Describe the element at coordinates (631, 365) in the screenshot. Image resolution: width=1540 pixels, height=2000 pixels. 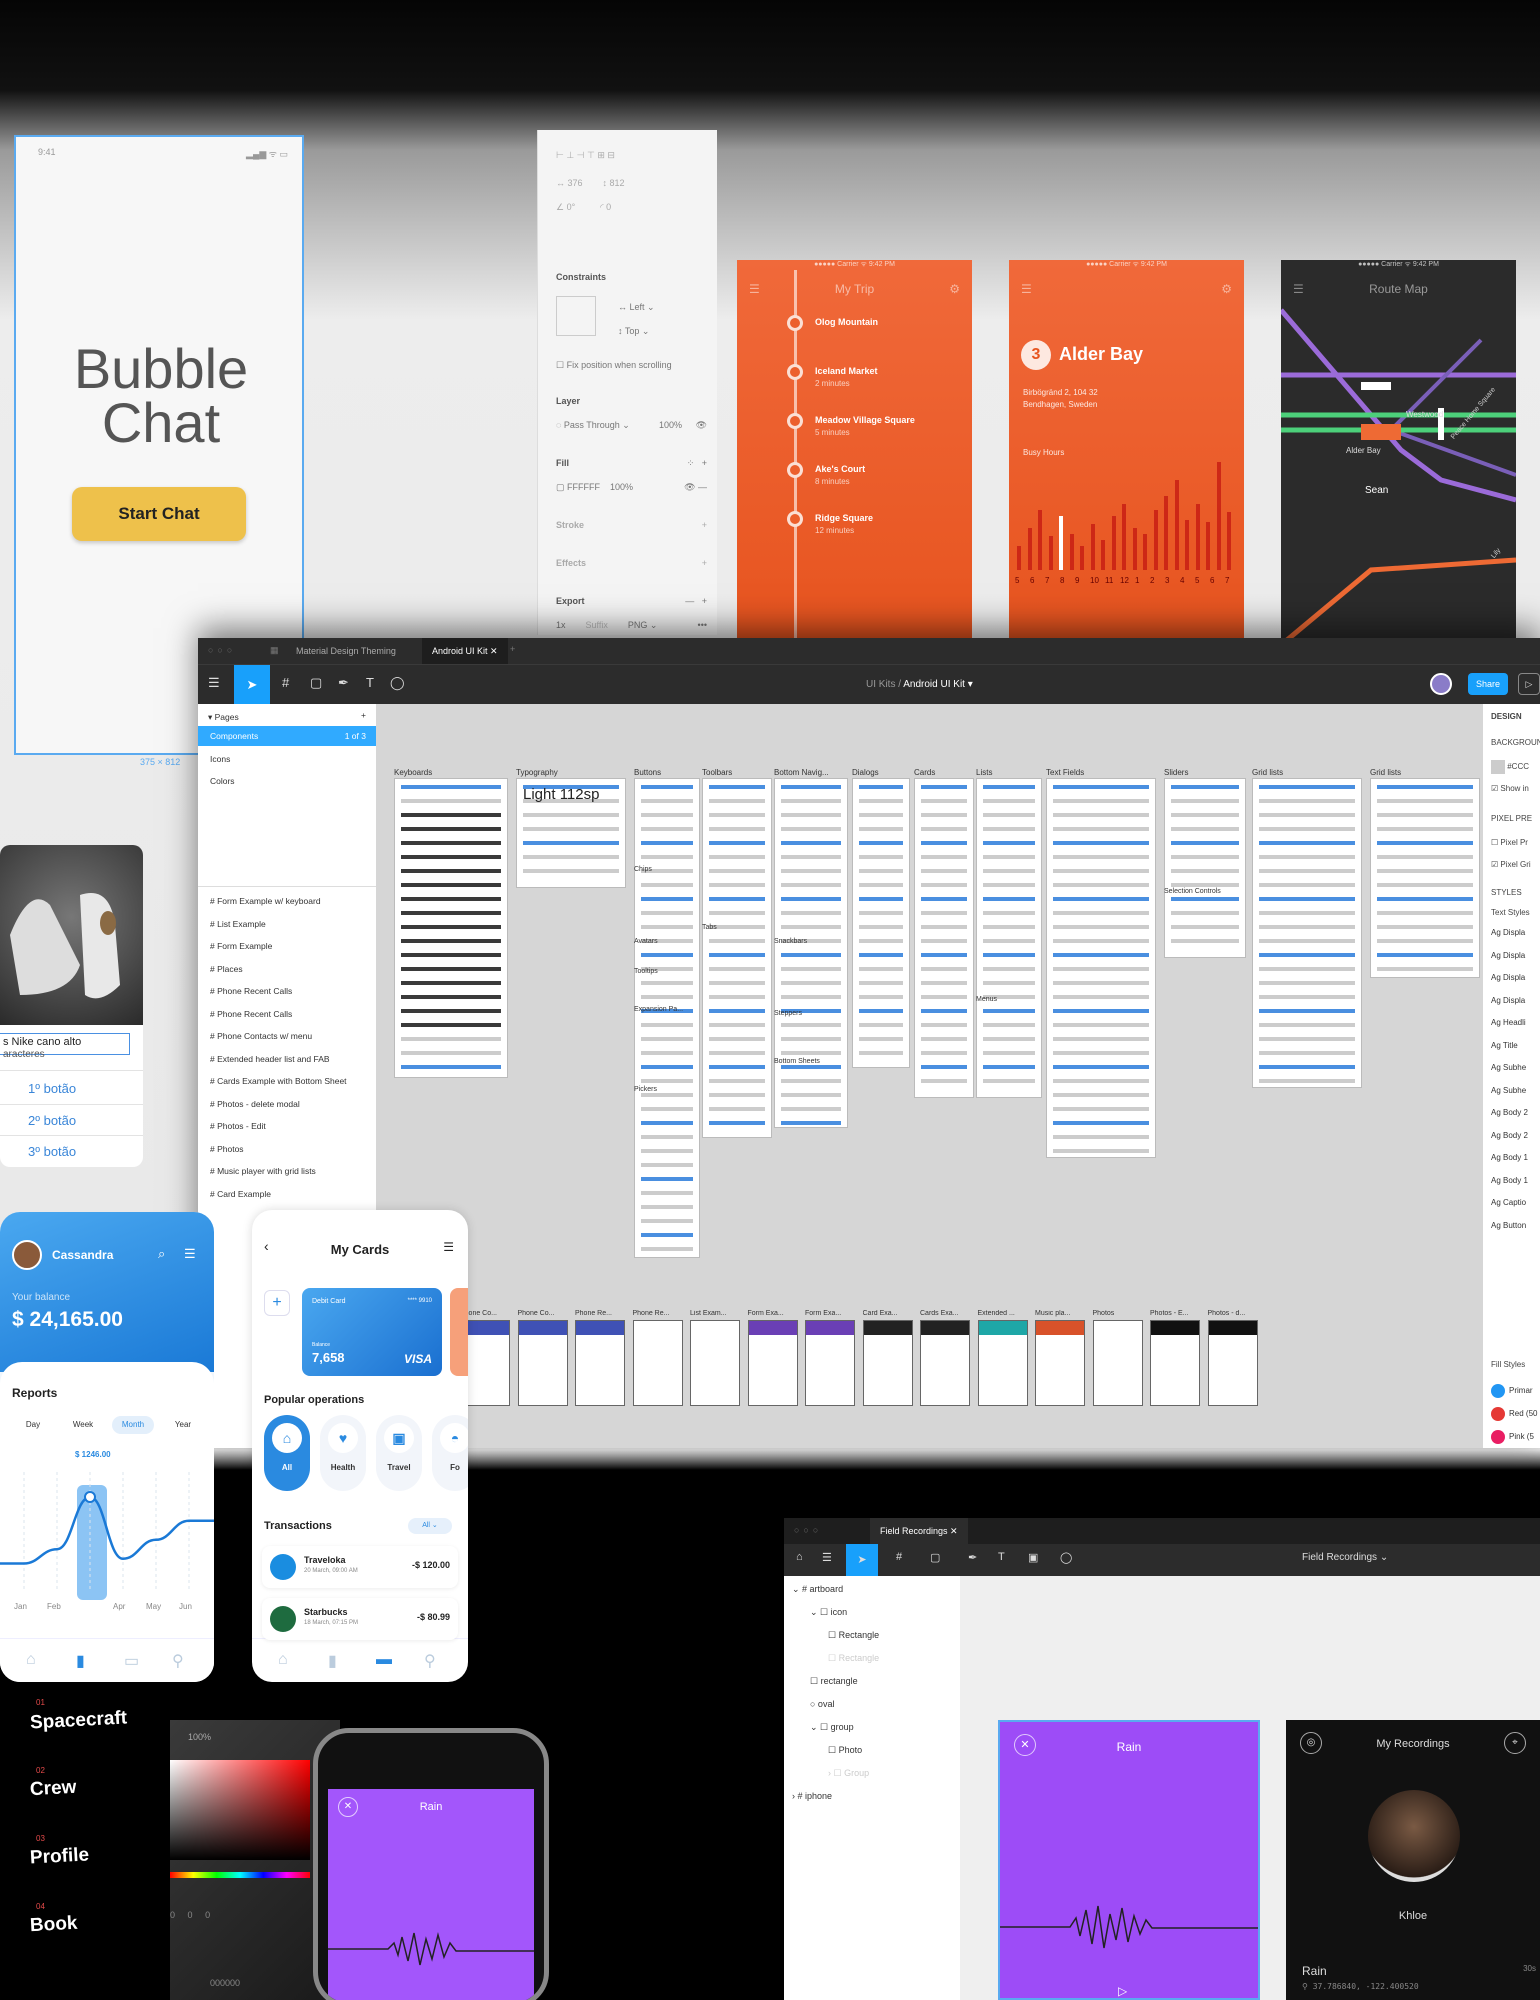
I see `fix-position-checkbox: ☐ Fix position when scrolling` at that location.